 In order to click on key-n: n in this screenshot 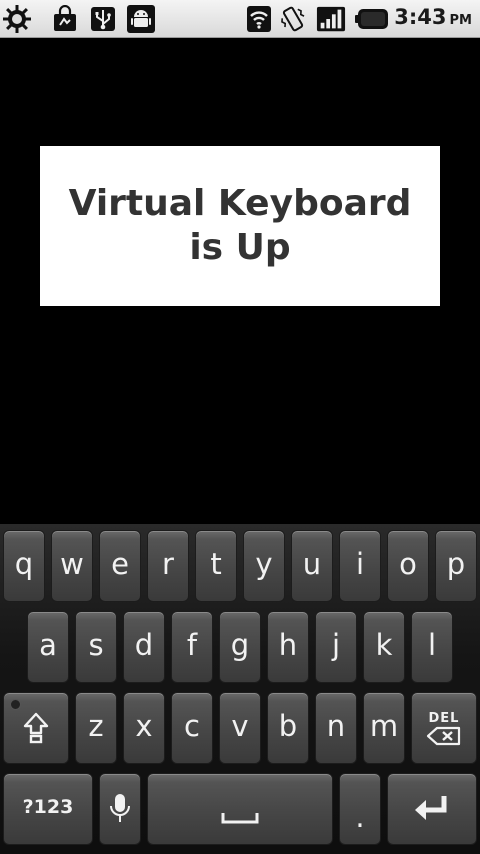, I will do `click(336, 728)`.